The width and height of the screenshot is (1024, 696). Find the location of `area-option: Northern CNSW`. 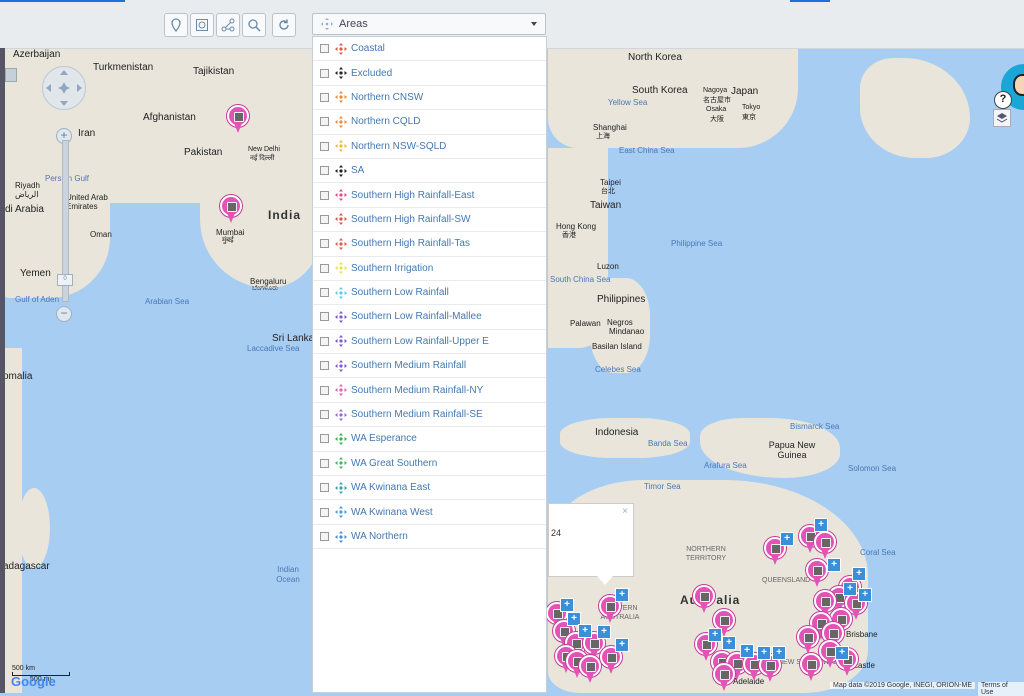

area-option: Northern CNSW is located at coordinates (429, 98).